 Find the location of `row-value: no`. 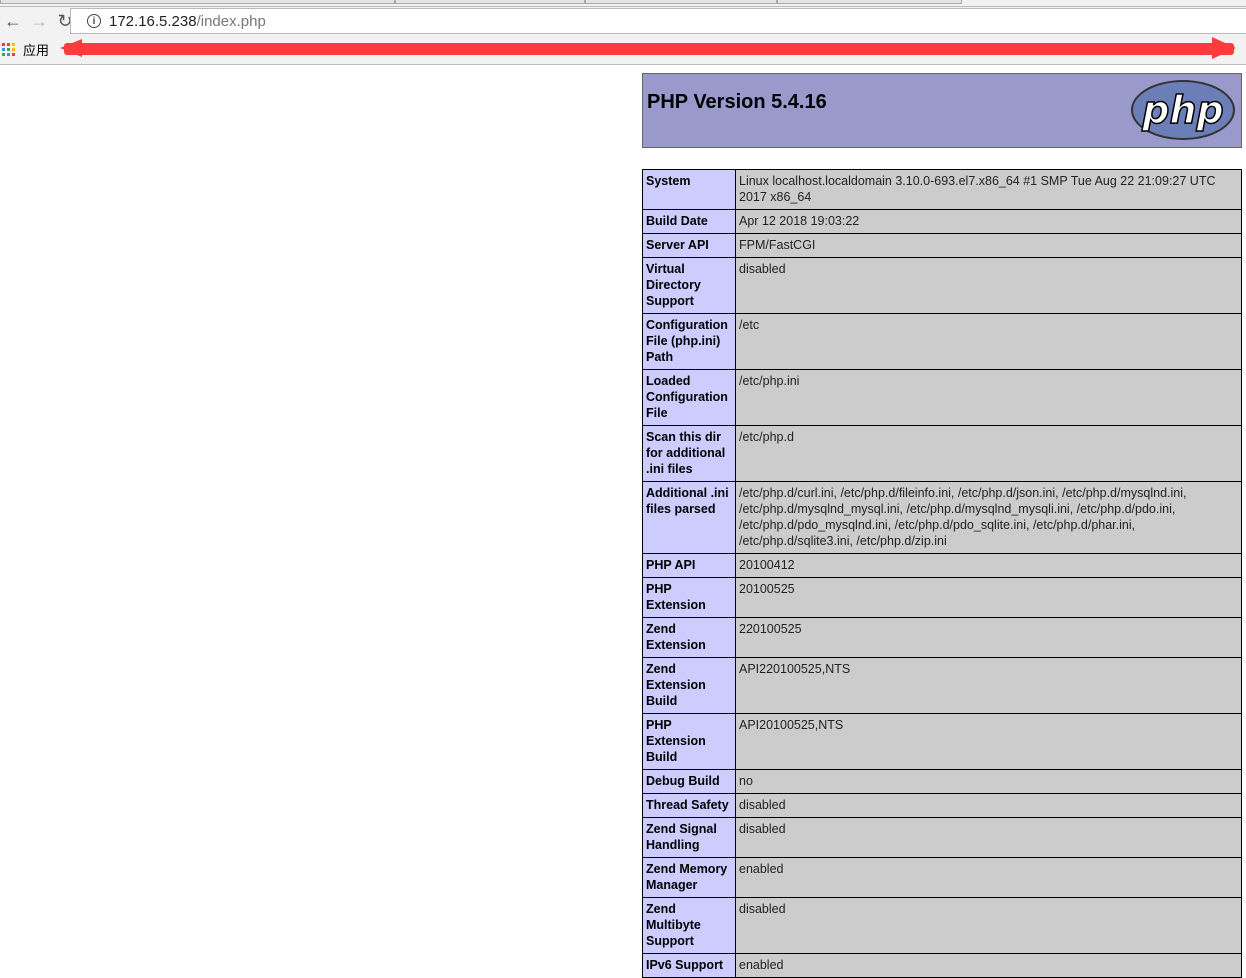

row-value: no is located at coordinates (988, 781).